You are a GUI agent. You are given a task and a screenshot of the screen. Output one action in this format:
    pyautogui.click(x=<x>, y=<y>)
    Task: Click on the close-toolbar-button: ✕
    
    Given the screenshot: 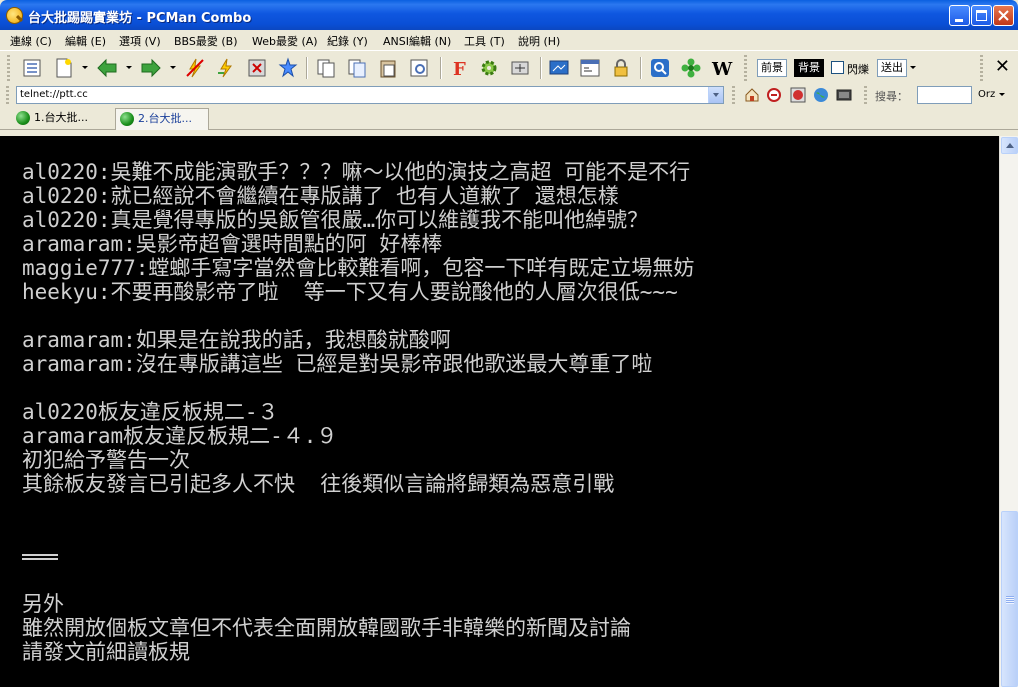 What is the action you would take?
    pyautogui.click(x=1002, y=66)
    